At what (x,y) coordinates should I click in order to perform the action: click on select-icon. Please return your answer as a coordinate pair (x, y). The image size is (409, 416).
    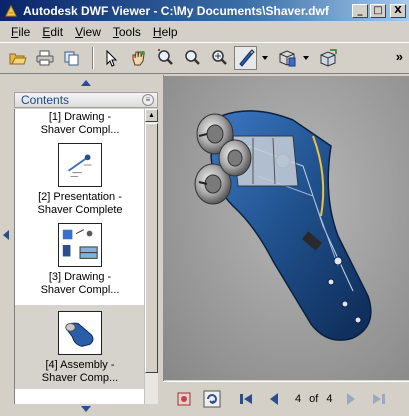
    Looking at the image, I should click on (110, 58).